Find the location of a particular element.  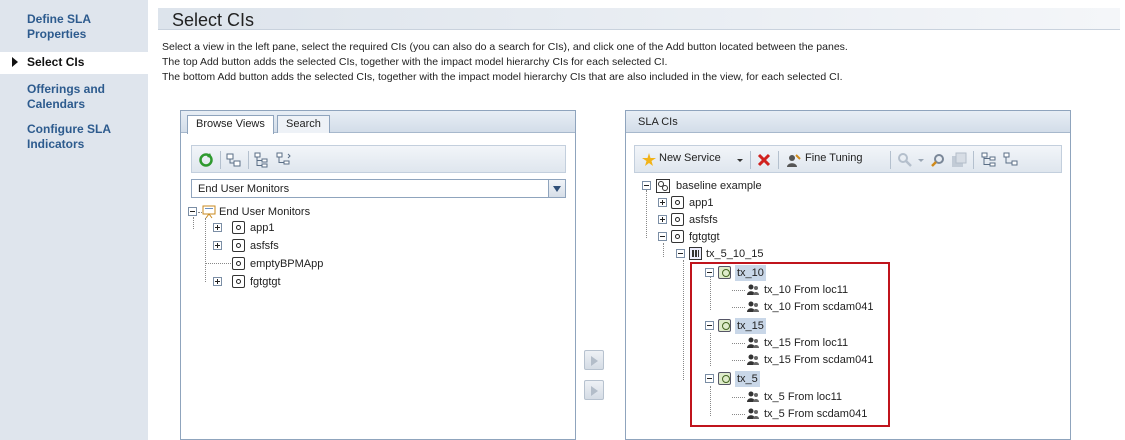

sla-toolbar: New Service Fine Tuning is located at coordinates (848, 159).